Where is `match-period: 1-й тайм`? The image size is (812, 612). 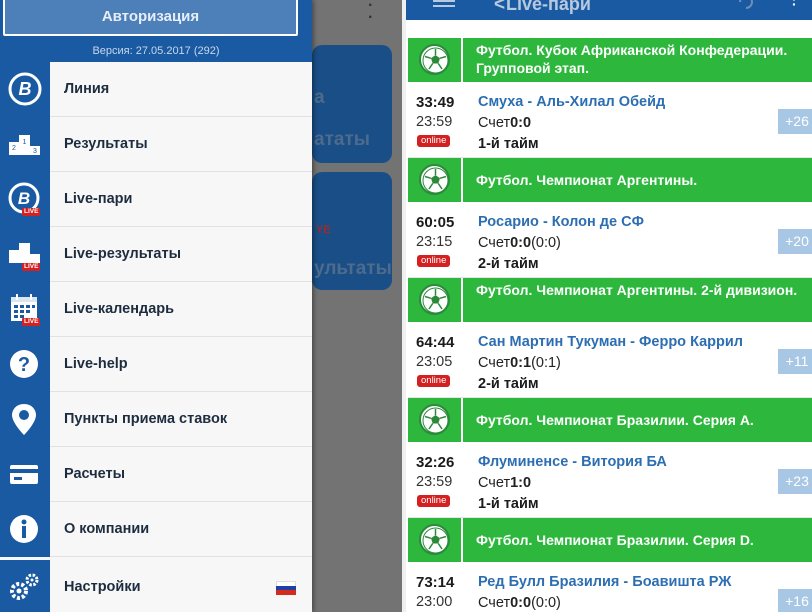 match-period: 1-й тайм is located at coordinates (508, 504).